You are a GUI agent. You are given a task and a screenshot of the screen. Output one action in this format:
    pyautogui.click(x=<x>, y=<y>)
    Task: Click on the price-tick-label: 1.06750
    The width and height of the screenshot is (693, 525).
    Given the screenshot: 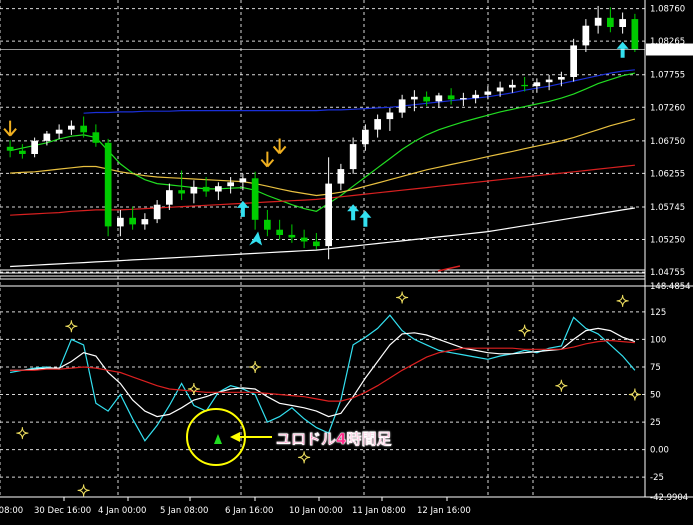 What is the action you would take?
    pyautogui.click(x=667, y=142)
    